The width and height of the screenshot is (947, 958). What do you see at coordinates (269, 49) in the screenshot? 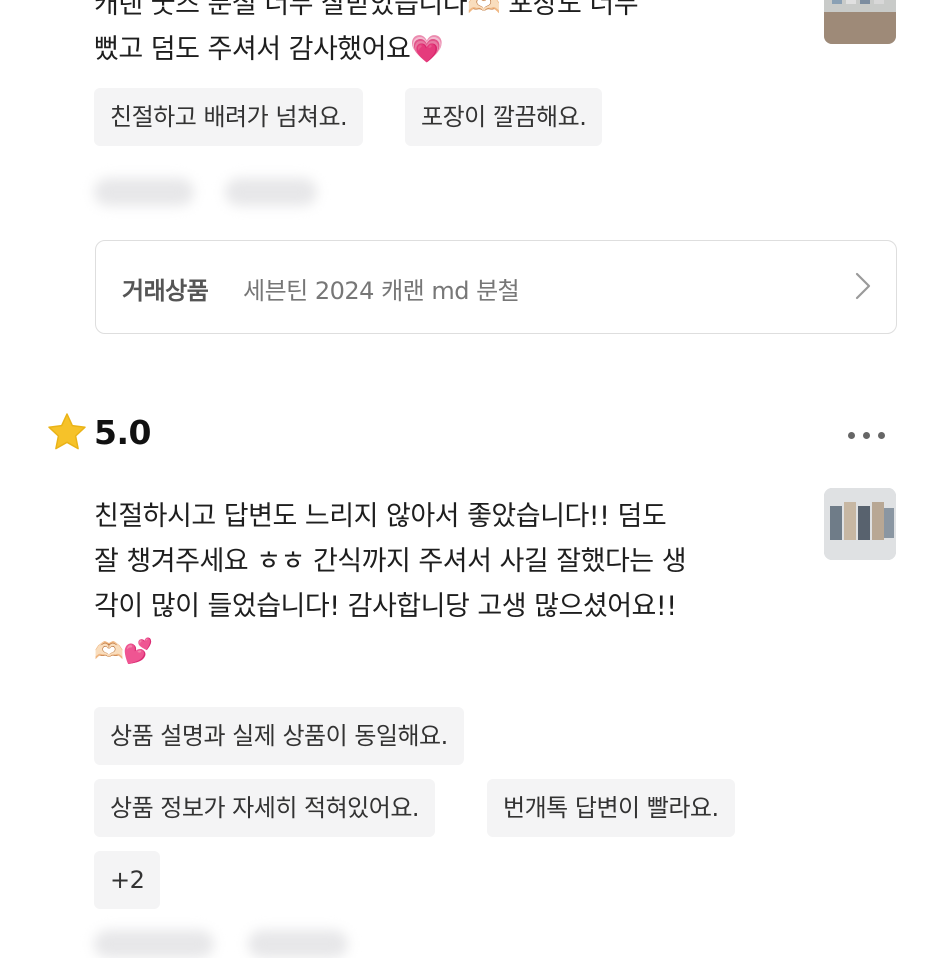
I see `review-line: 뻤고 덤도 주셔서 감사했어요💗` at bounding box center [269, 49].